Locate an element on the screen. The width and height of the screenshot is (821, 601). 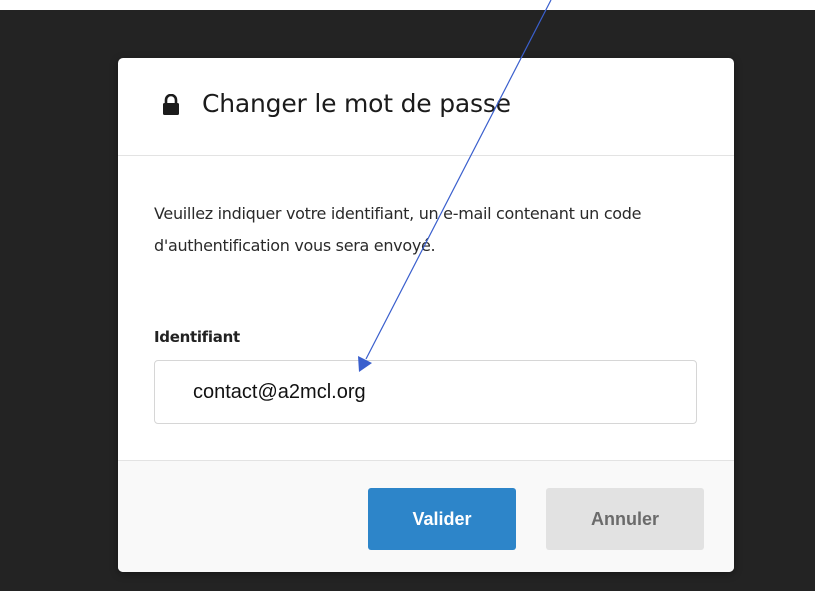
lock-icon is located at coordinates (171, 104).